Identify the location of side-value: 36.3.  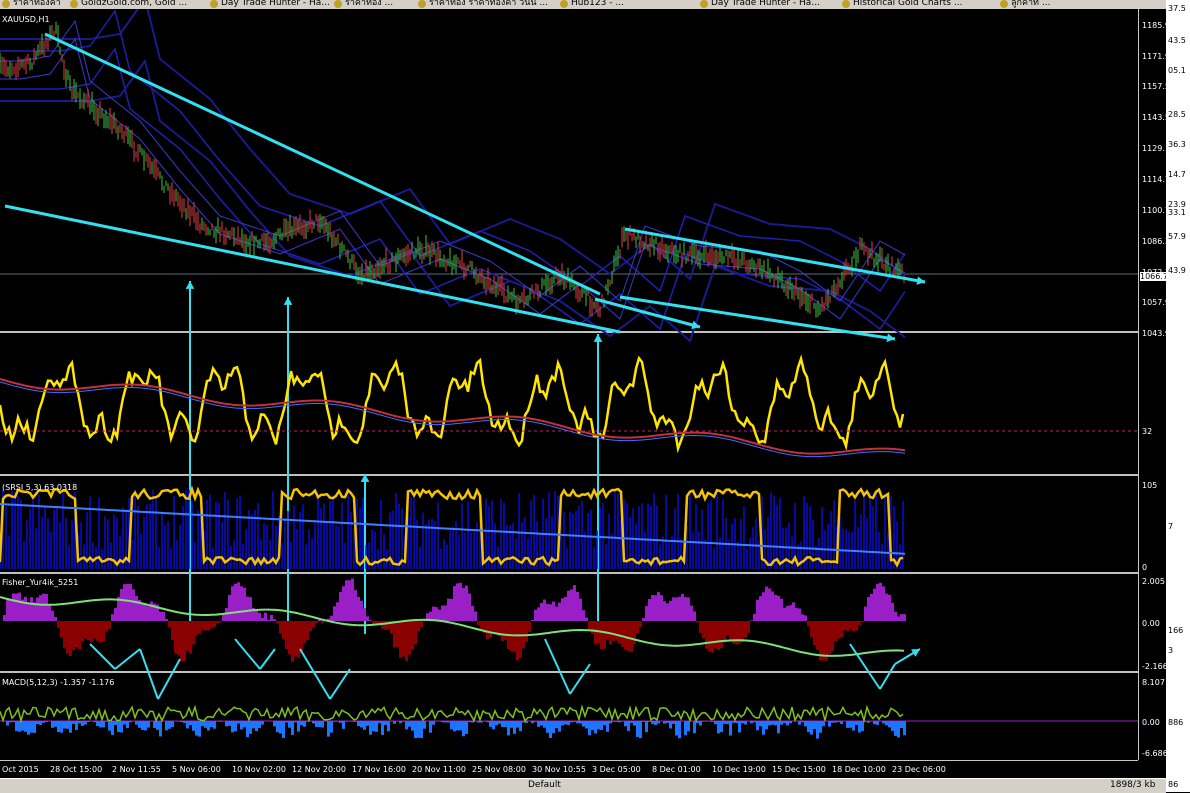
(1177, 144).